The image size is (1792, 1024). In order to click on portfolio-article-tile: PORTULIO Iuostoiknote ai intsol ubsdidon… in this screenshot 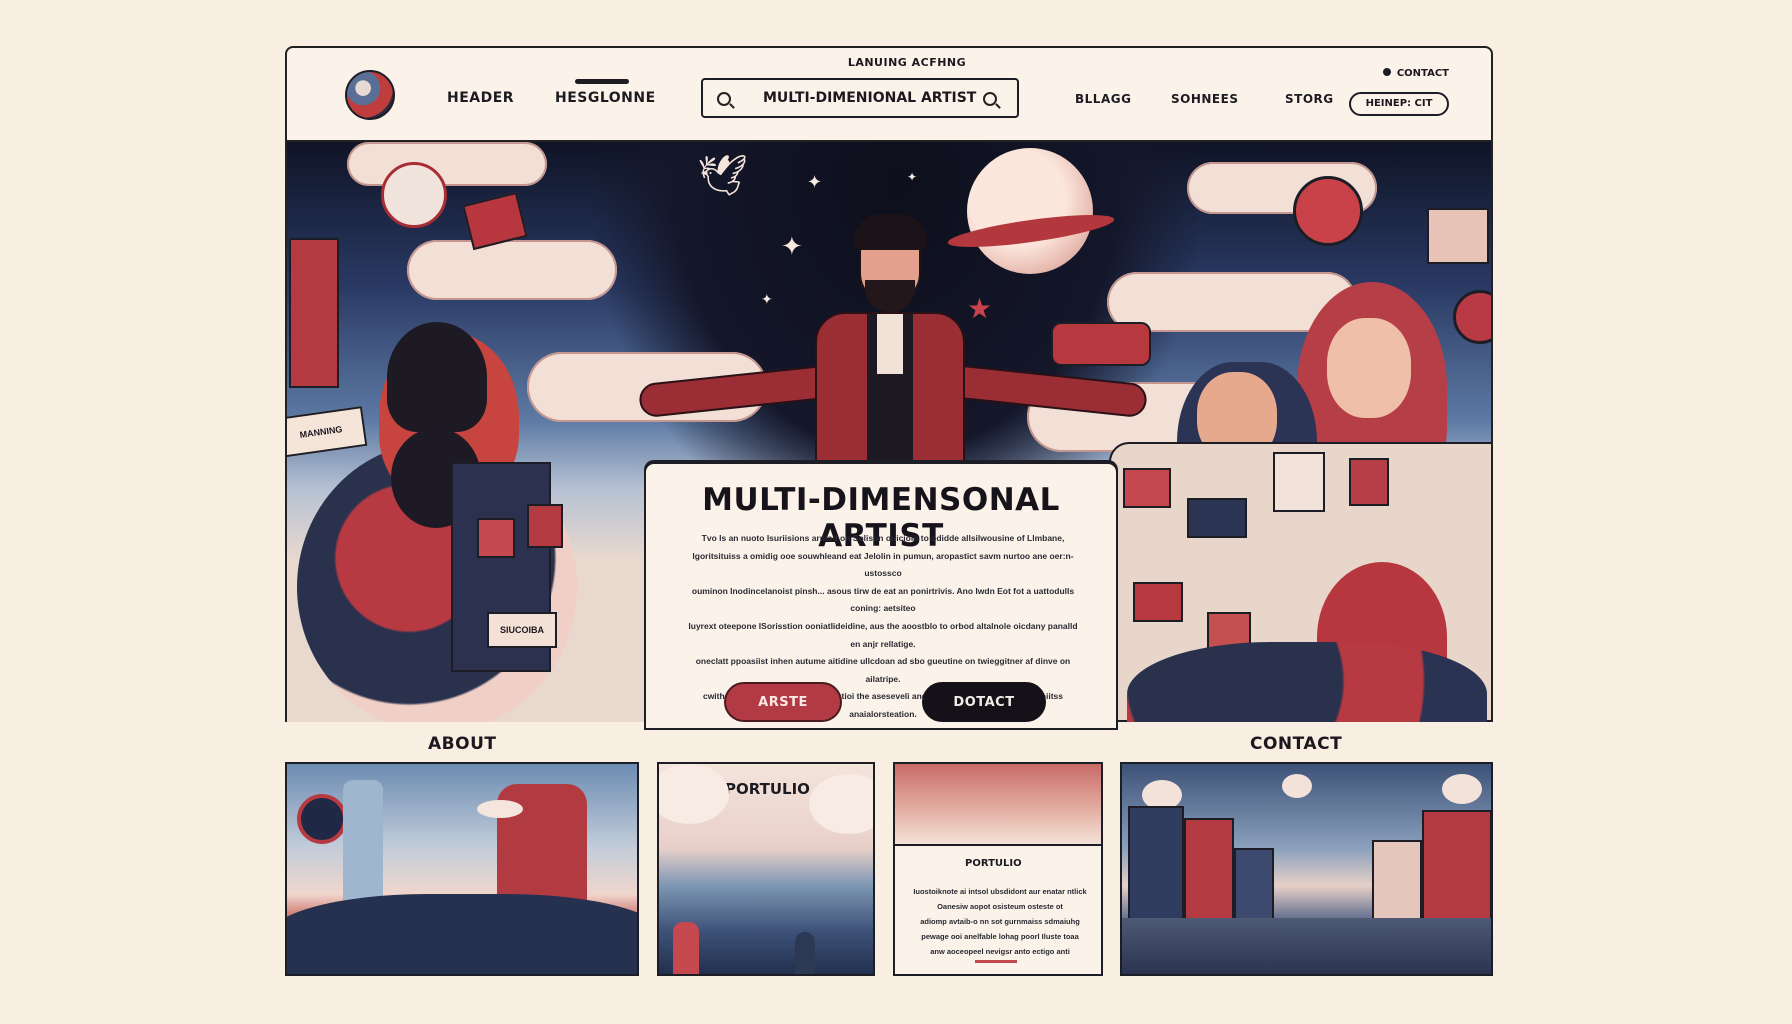, I will do `click(998, 869)`.